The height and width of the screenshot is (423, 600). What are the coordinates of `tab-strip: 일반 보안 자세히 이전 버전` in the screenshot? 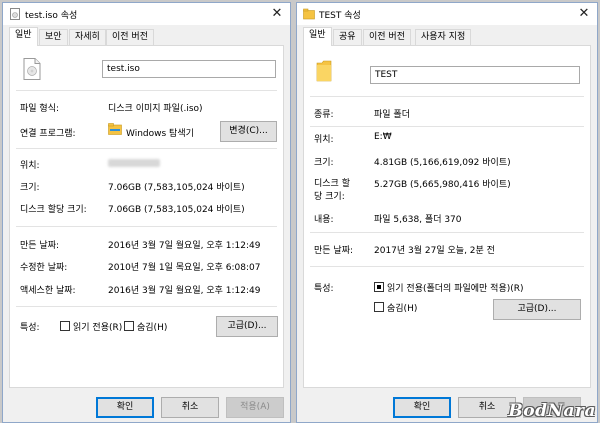 It's located at (146, 36).